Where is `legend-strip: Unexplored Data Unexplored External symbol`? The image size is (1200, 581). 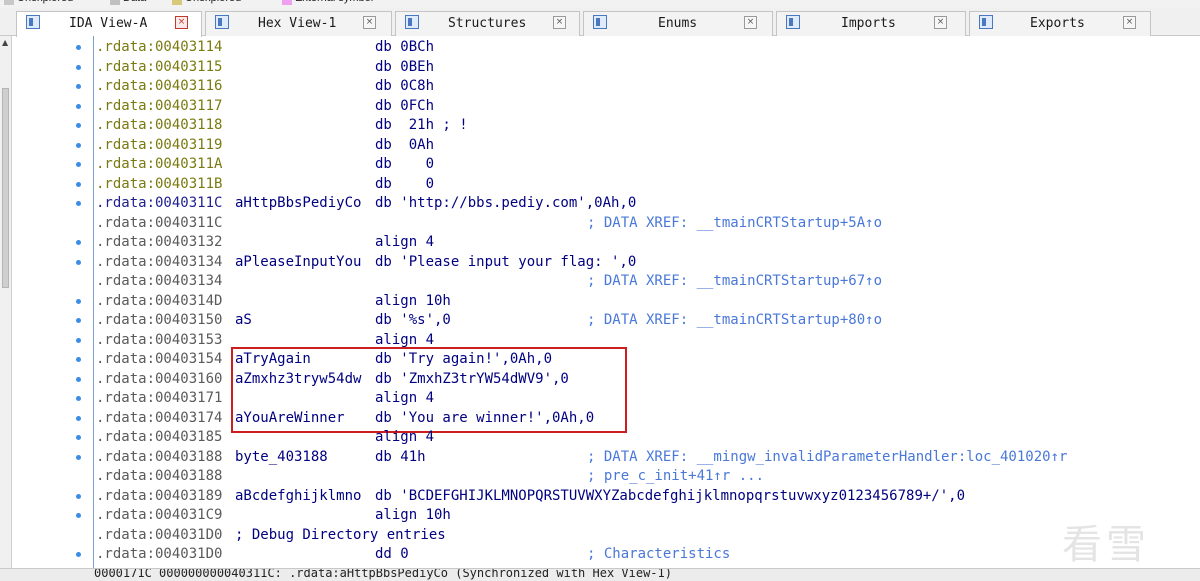 legend-strip: Unexplored Data Unexplored External symbol is located at coordinates (600, 4).